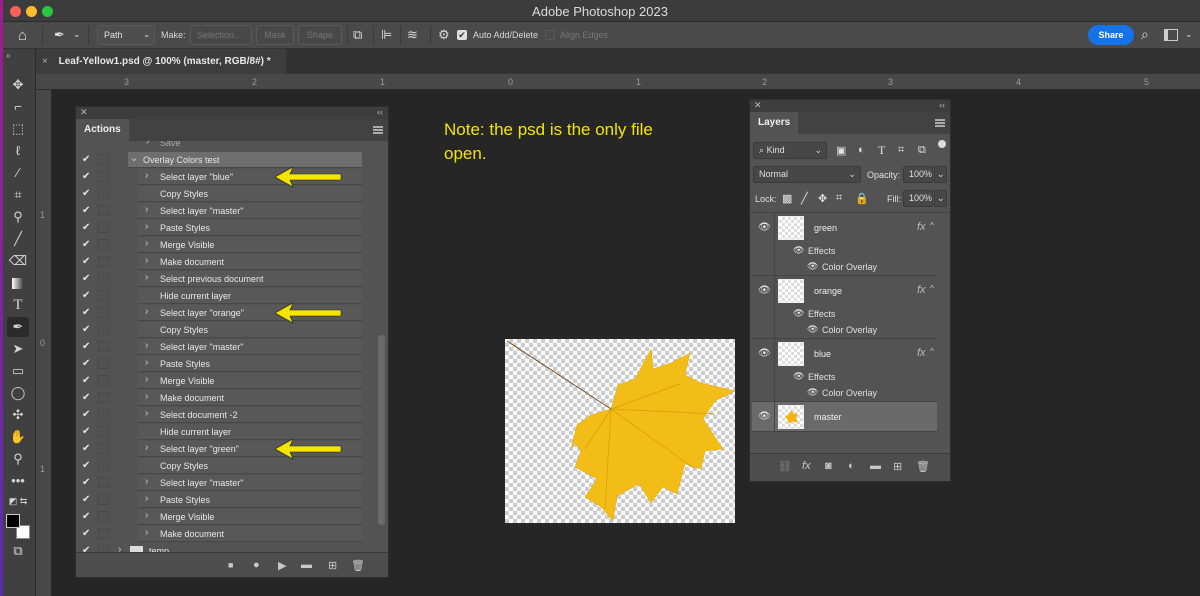 The image size is (1200, 596). I want to click on add-layer-style-icon: fx, so click(806, 466).